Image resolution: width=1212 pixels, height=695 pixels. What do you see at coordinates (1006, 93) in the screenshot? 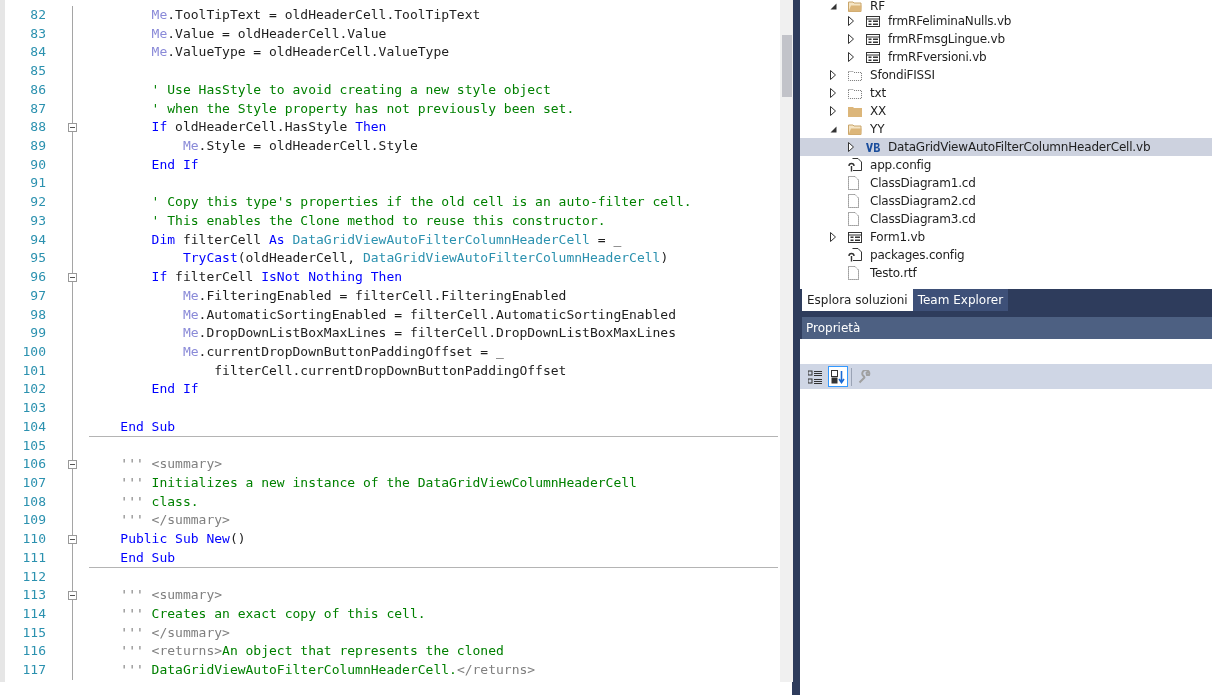
I see `tree-item: txt` at bounding box center [1006, 93].